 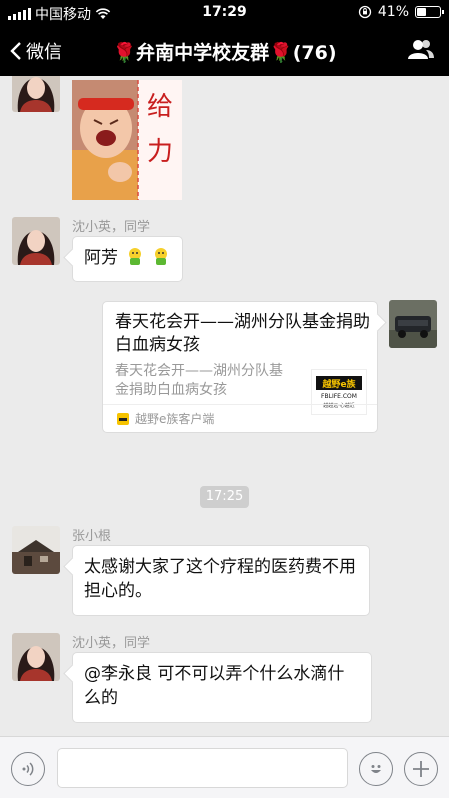 I want to click on status-bar: 中国移动 17:29 41%, so click(x=224, y=13).